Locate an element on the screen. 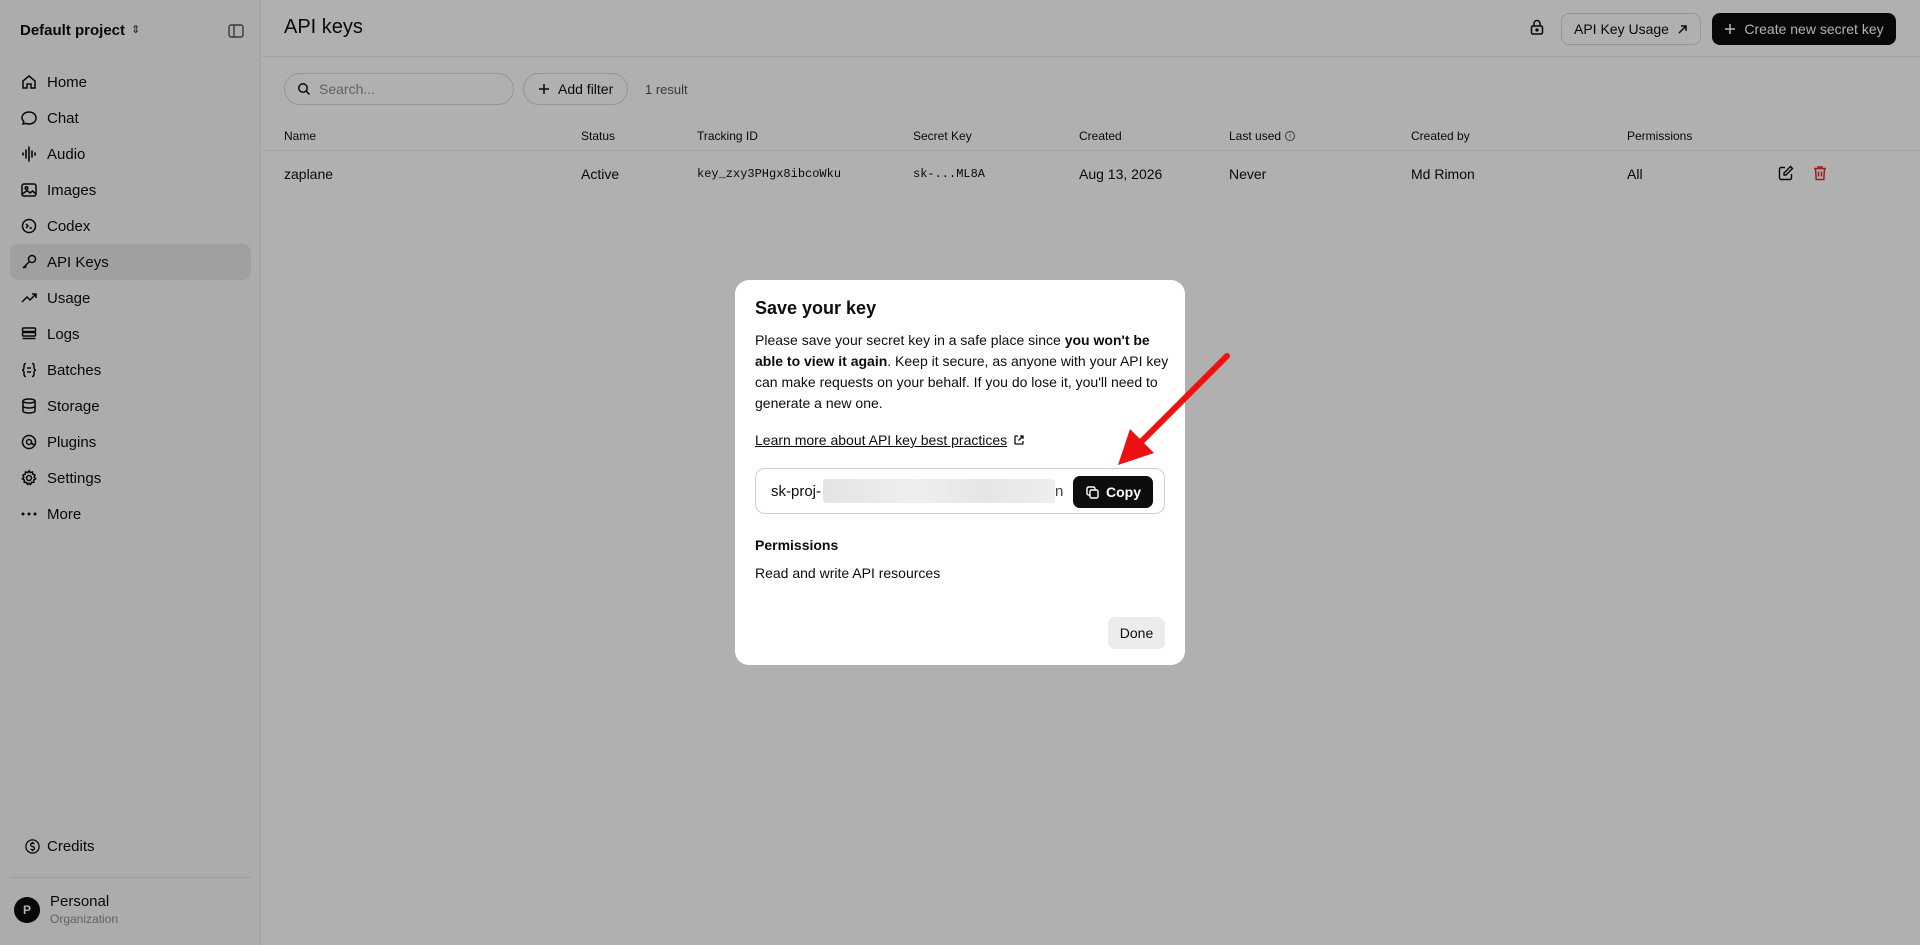 This screenshot has height=945, width=1920. learn-more-label: Learn more about API key best practices is located at coordinates (881, 440).